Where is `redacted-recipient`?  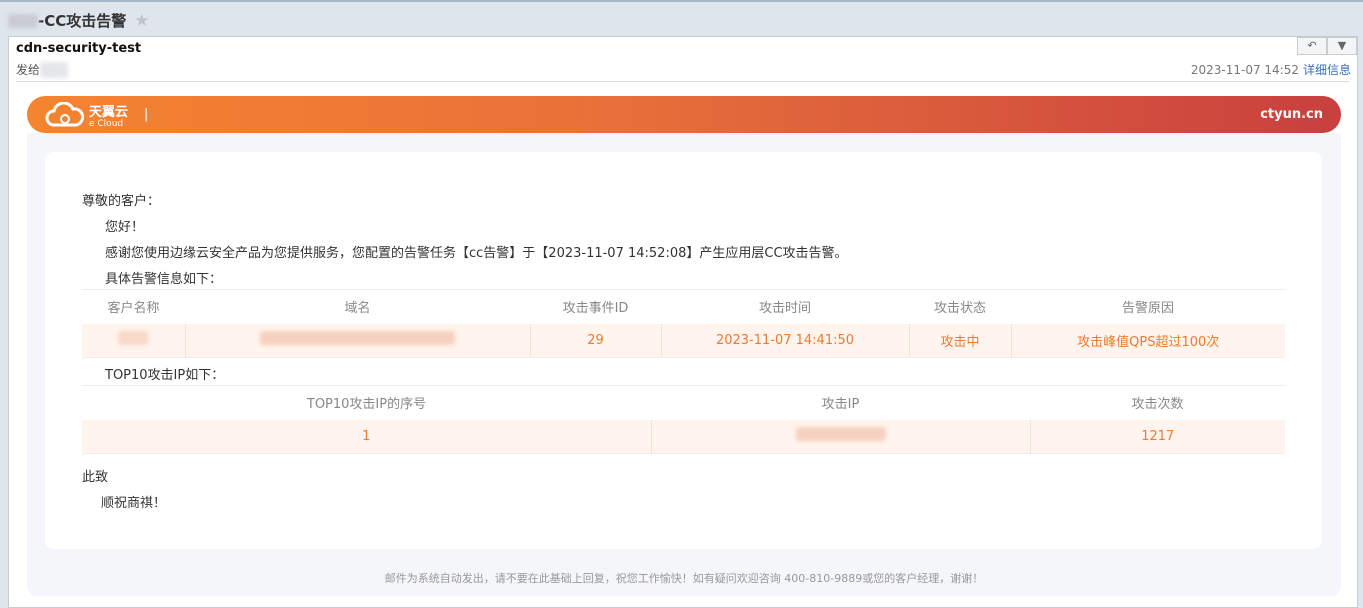 redacted-recipient is located at coordinates (54, 69).